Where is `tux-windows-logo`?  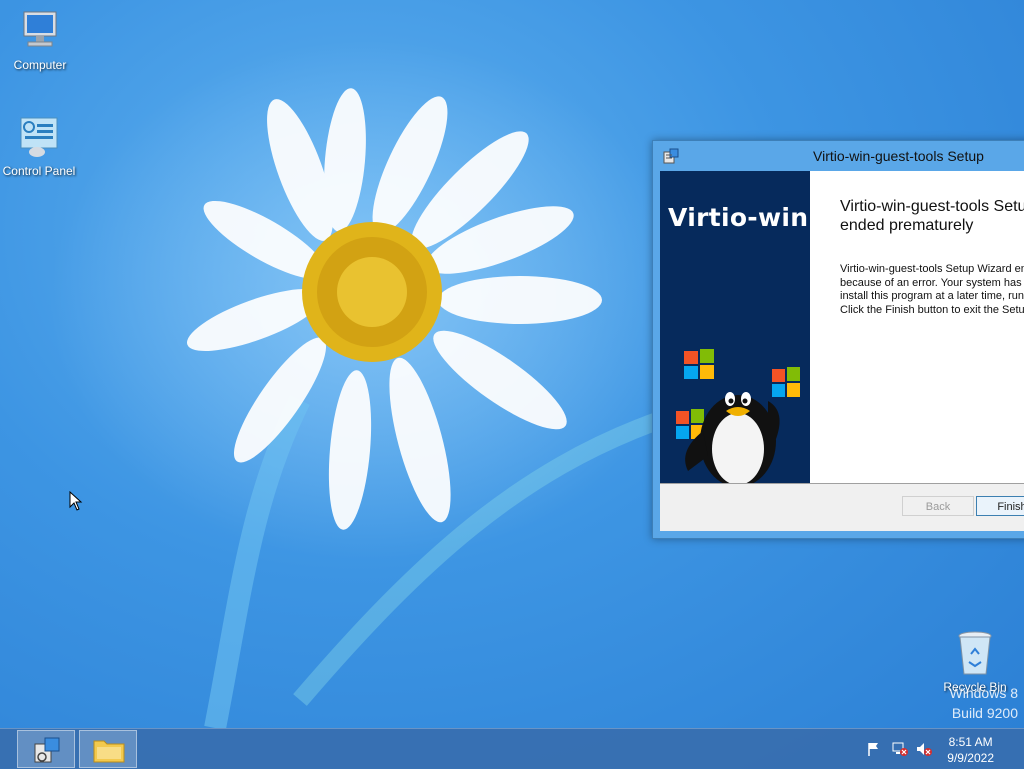
tux-windows-logo is located at coordinates (738, 416).